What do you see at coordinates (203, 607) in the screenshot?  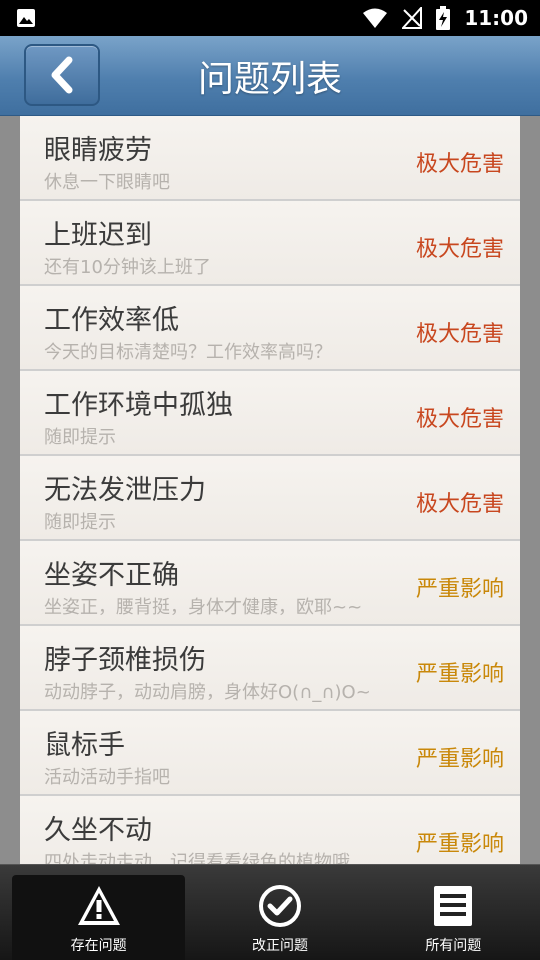 I see `item-subtitle: 坐姿正，腰背挺，身体才健康，欧耶~~` at bounding box center [203, 607].